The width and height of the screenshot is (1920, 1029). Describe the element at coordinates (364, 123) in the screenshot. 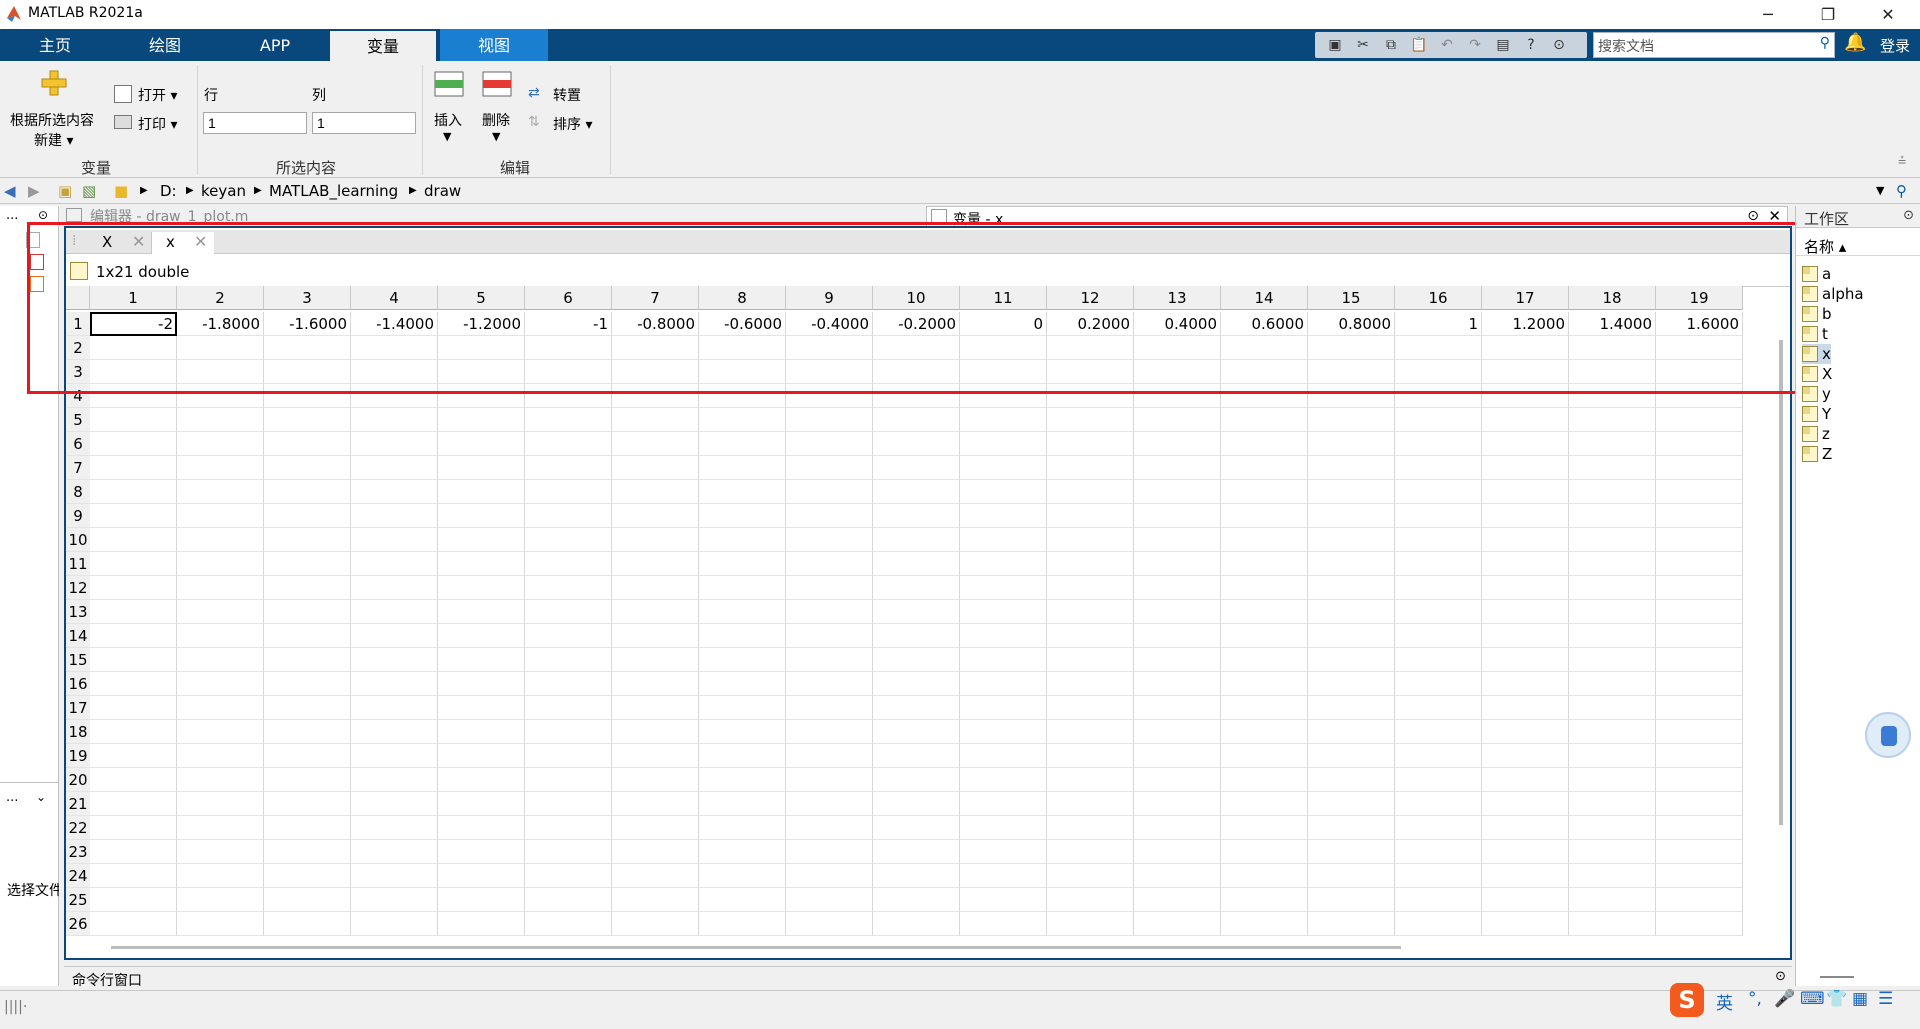

I see `column-selection-input` at that location.